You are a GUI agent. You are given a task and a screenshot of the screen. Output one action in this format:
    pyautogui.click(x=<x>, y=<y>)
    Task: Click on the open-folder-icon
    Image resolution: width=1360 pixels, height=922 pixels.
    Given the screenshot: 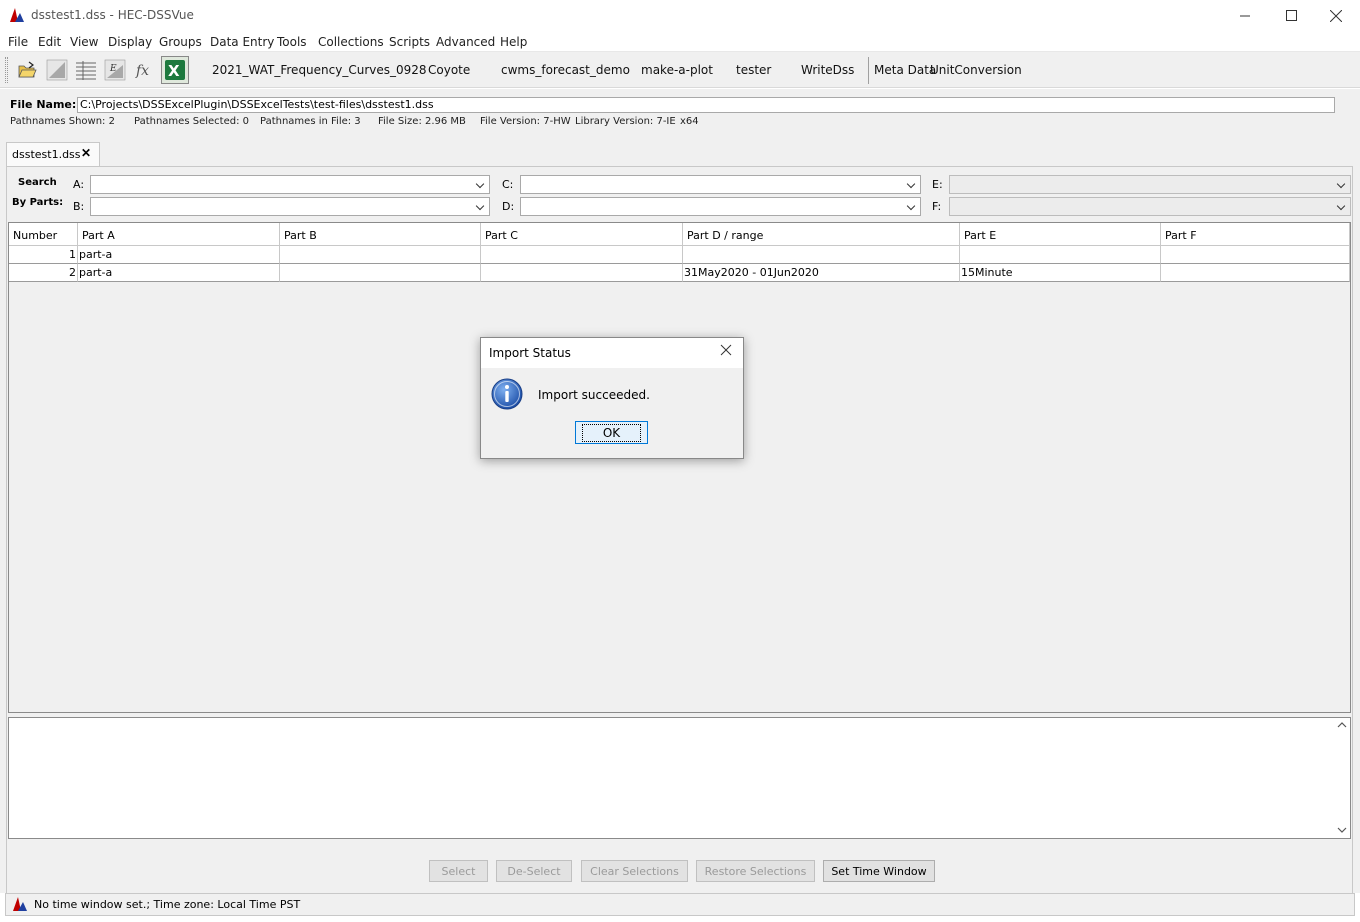 What is the action you would take?
    pyautogui.click(x=27, y=70)
    